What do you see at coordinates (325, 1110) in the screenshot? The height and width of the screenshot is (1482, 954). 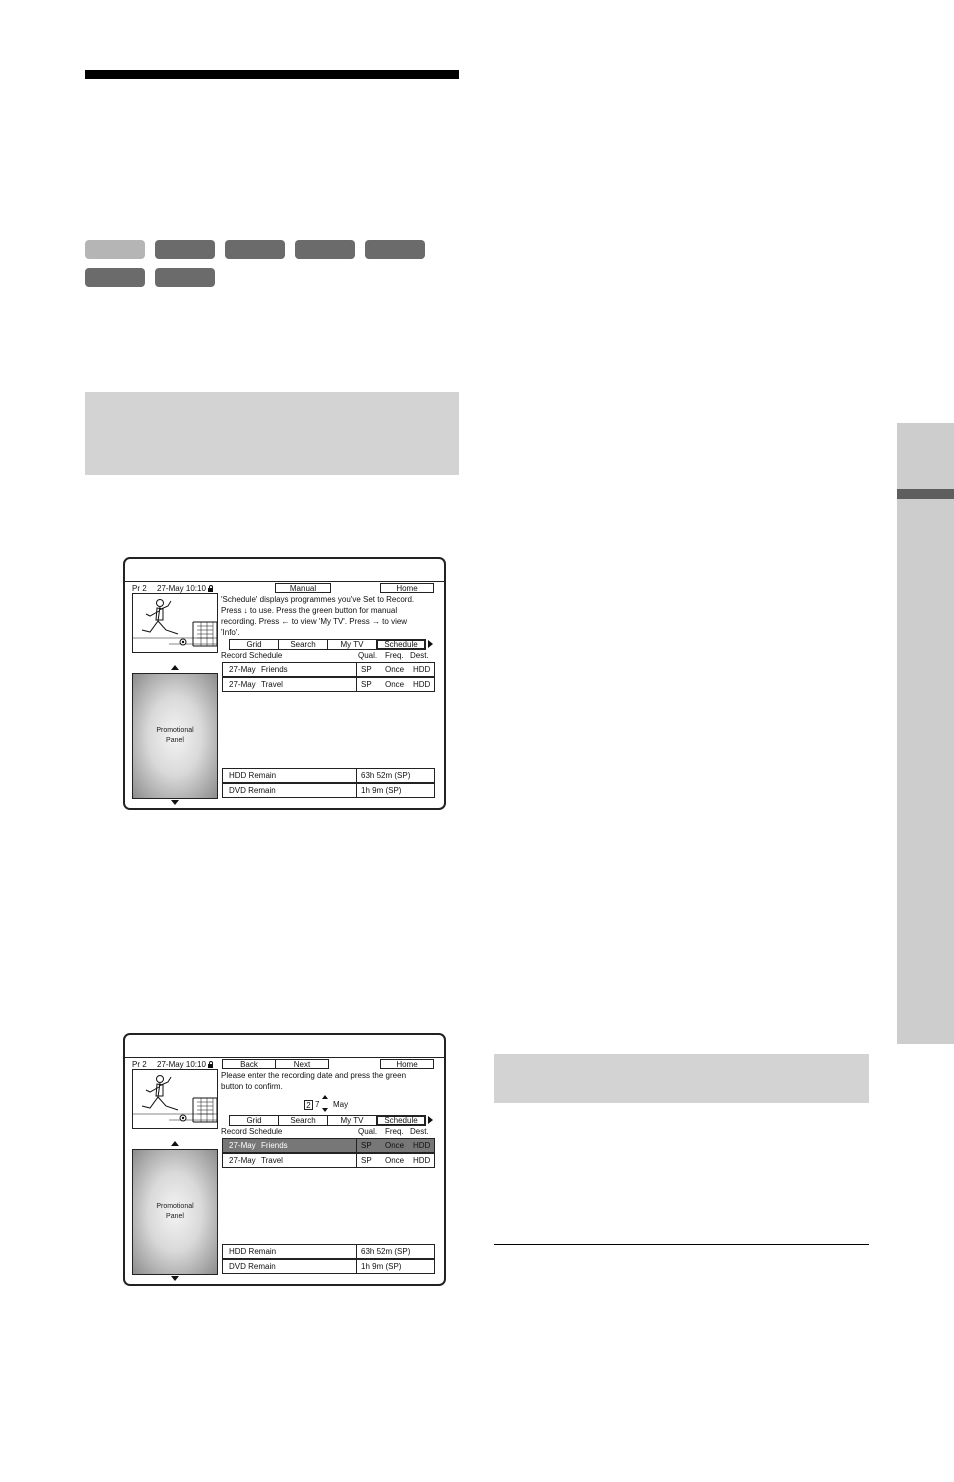 I see `value-down-icon` at bounding box center [325, 1110].